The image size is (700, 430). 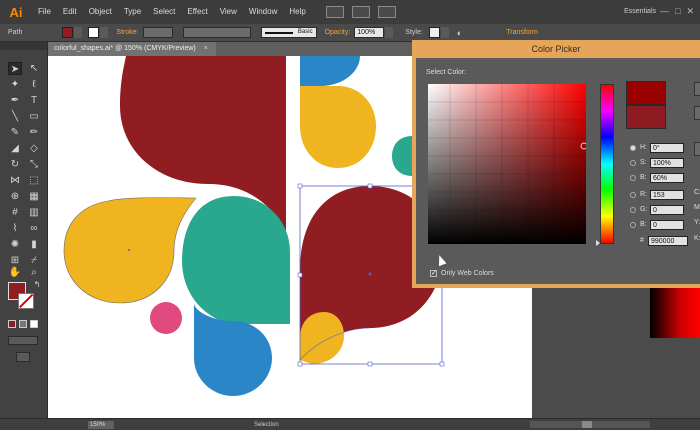 What do you see at coordinates (664, 11) in the screenshot?
I see `minimize-icon: —` at bounding box center [664, 11].